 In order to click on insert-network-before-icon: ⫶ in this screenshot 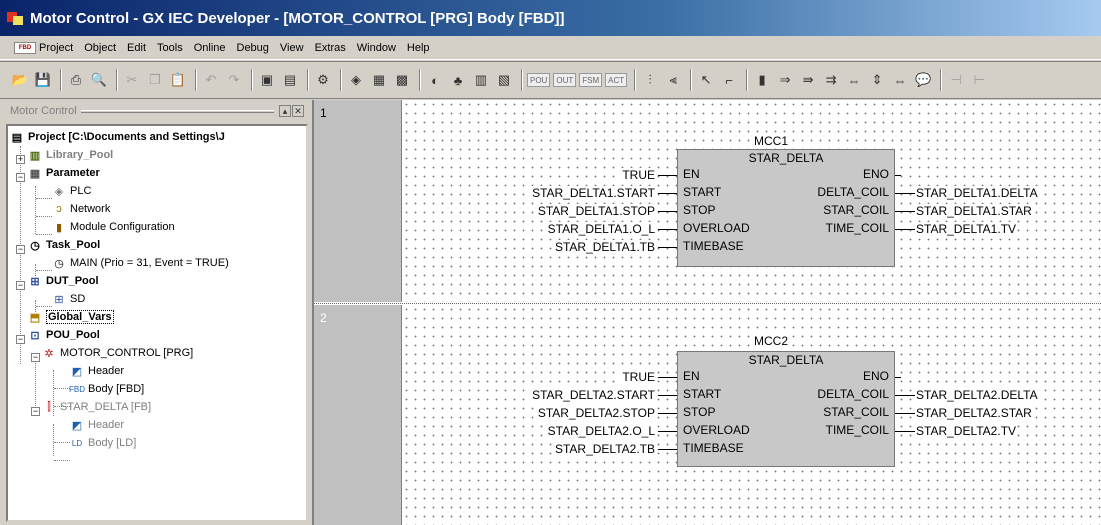, I will do `click(650, 80)`.